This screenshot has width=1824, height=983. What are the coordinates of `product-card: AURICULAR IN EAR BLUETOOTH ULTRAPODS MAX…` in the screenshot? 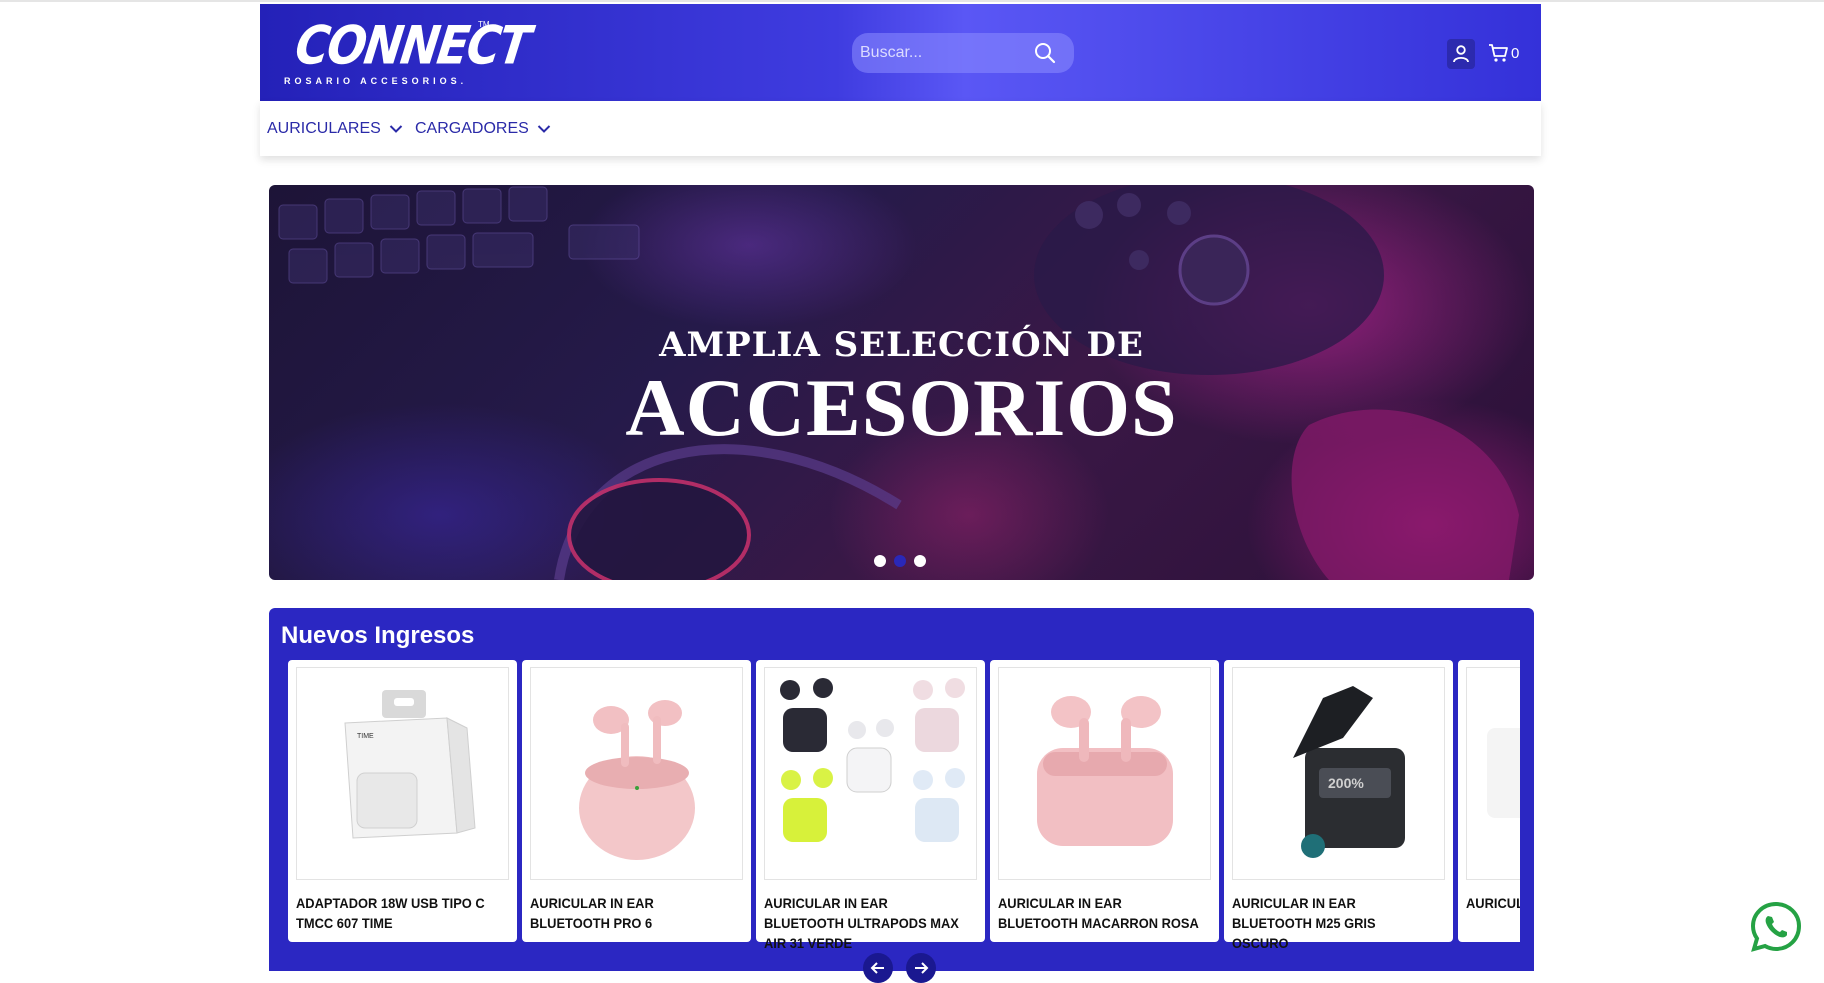 It's located at (870, 804).